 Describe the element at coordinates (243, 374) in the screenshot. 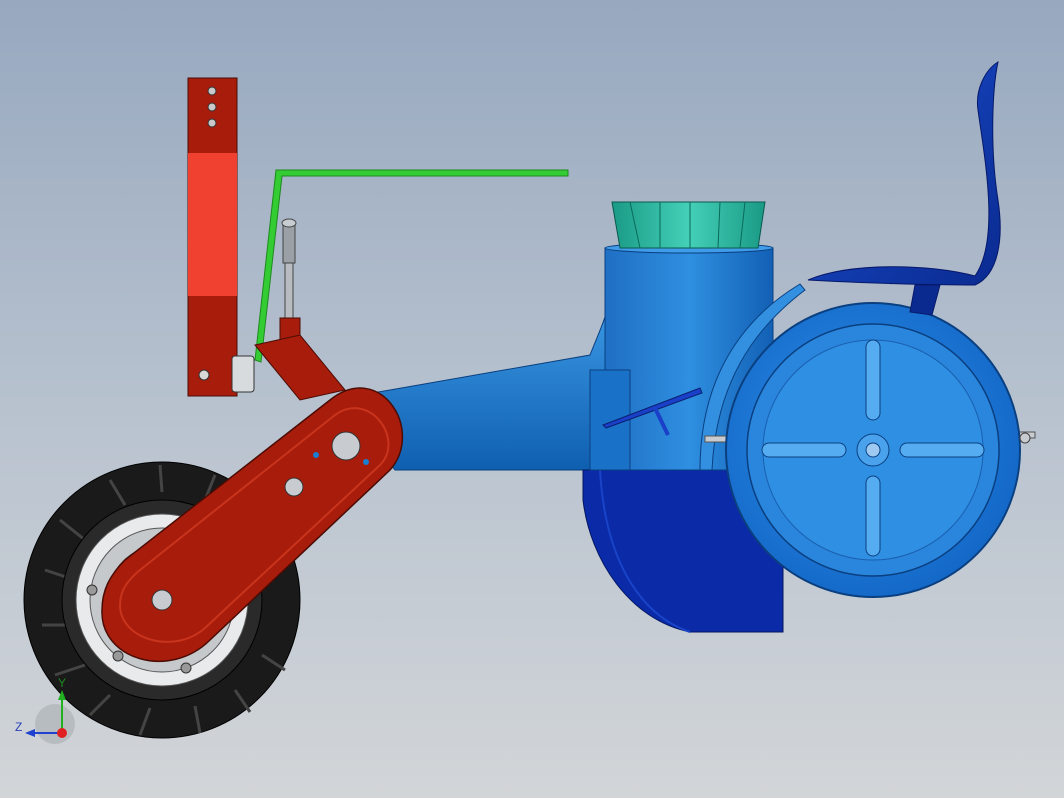

I see `link-clevis` at that location.